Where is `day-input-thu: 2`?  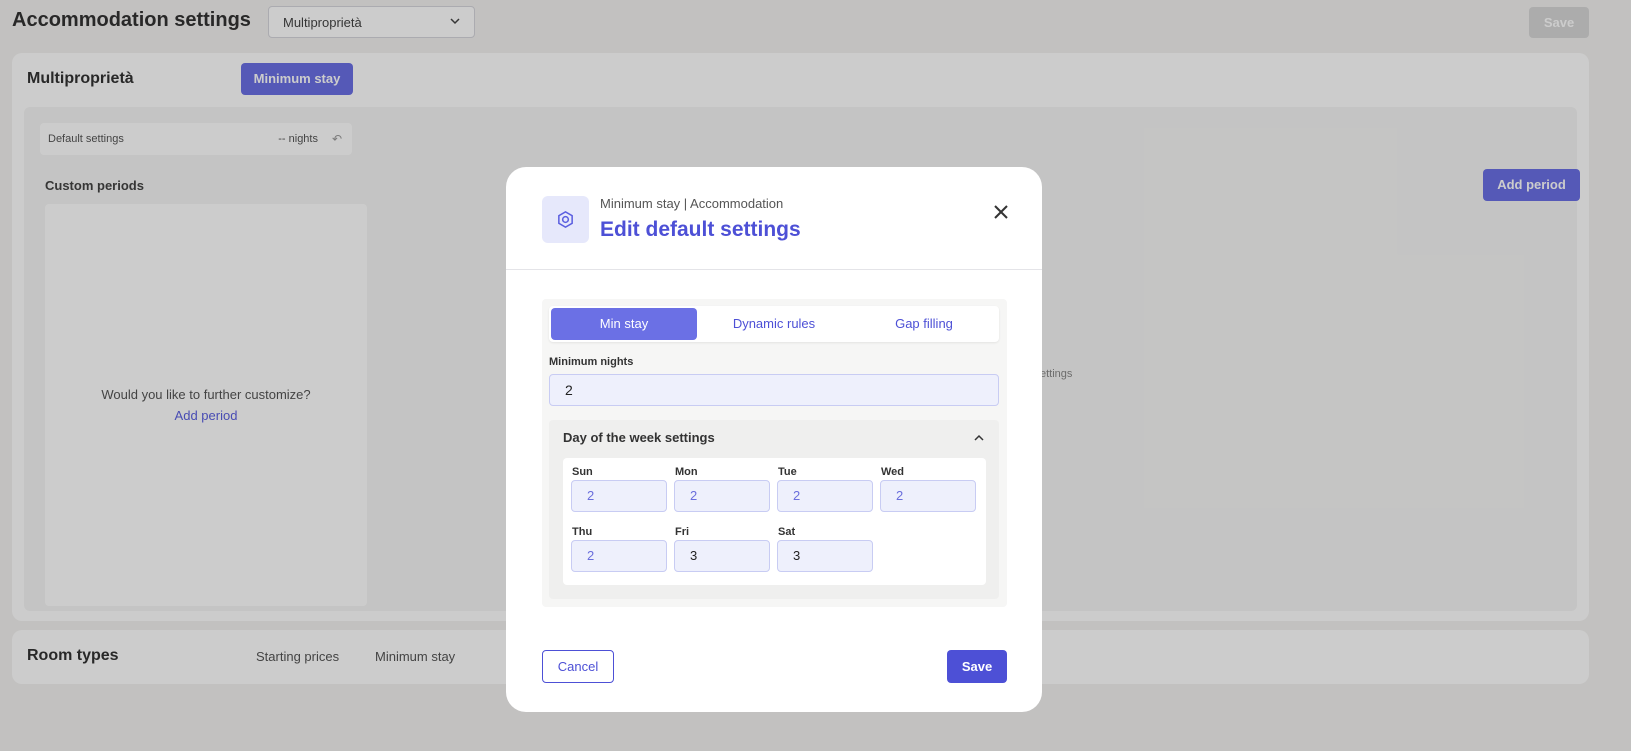
day-input-thu: 2 is located at coordinates (619, 556).